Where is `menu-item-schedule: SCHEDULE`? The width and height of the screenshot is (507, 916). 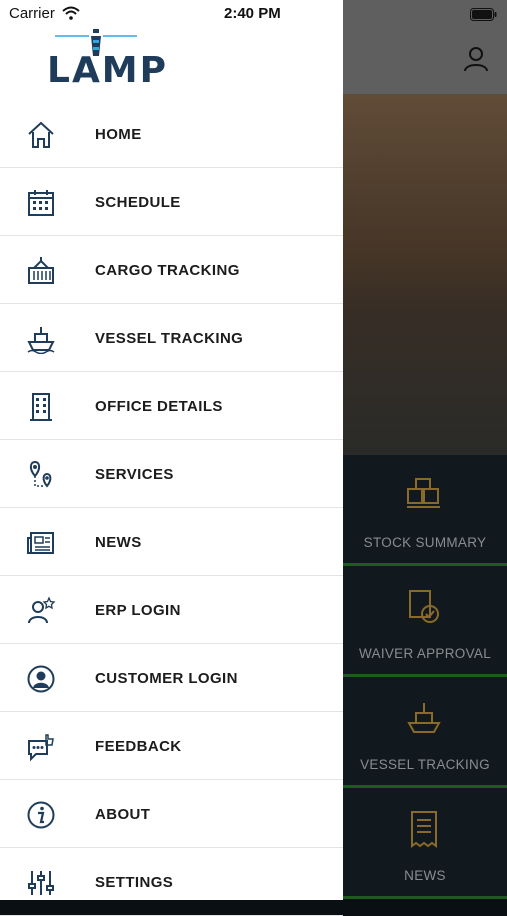 menu-item-schedule: SCHEDULE is located at coordinates (171, 202).